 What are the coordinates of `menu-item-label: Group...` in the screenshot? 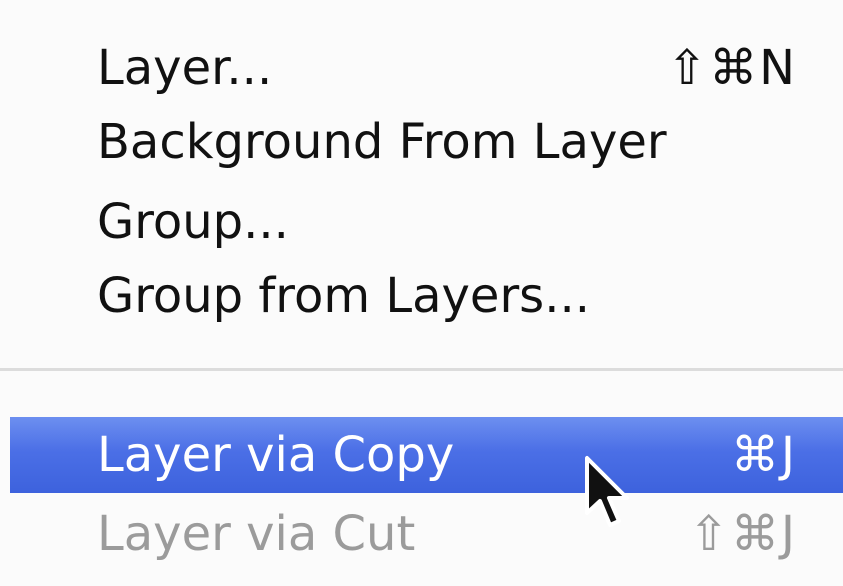 It's located at (193, 222).